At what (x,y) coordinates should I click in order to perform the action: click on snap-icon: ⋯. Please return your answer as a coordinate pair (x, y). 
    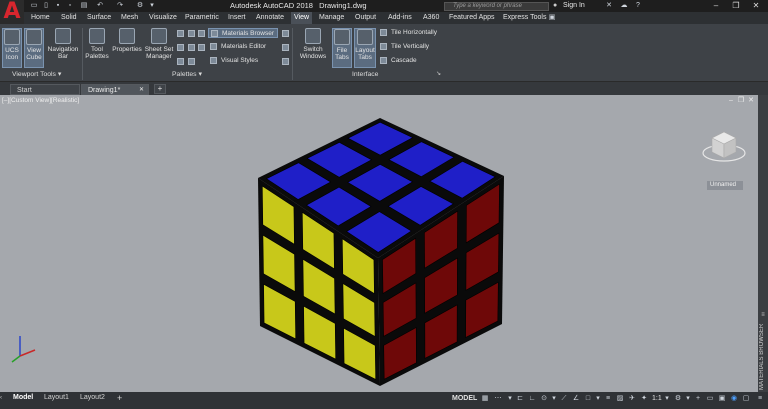
    Looking at the image, I should click on (498, 399).